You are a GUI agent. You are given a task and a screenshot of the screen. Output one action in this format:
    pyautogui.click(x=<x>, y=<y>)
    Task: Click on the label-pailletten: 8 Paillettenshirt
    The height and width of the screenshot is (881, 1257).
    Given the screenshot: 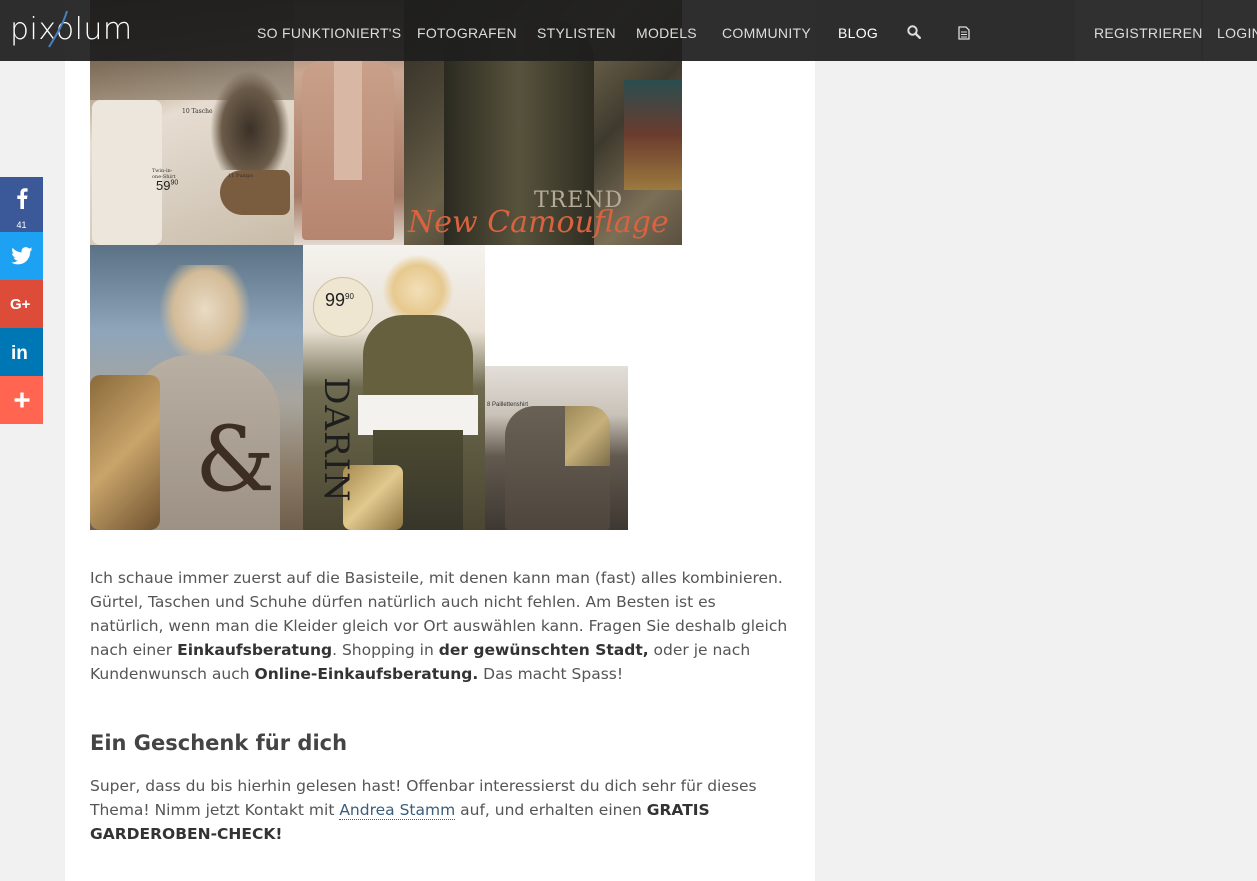 What is the action you would take?
    pyautogui.click(x=508, y=405)
    